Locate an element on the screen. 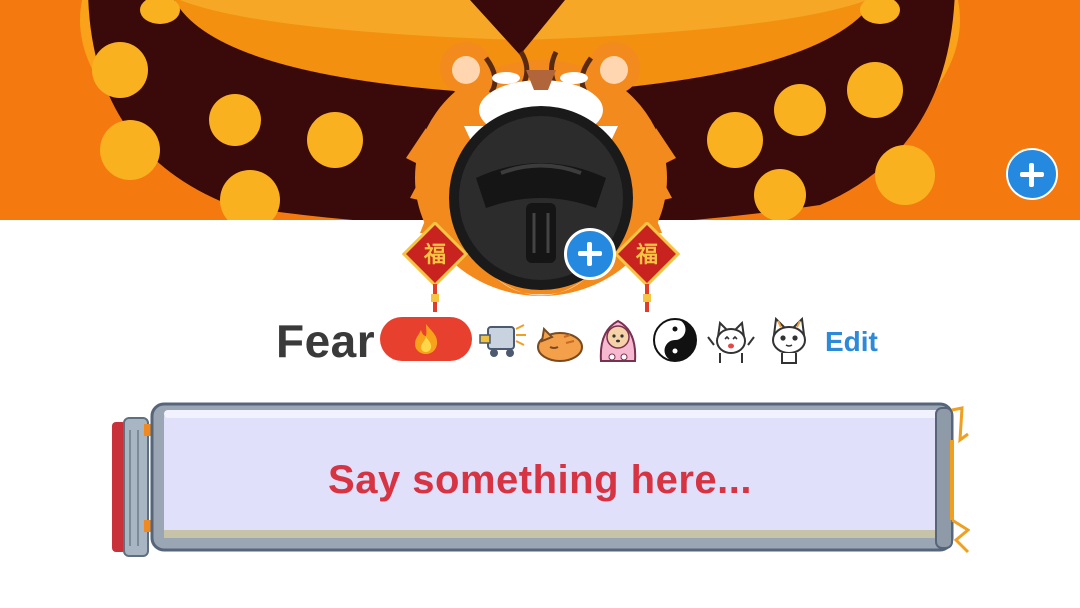  fire-badge is located at coordinates (426, 339).